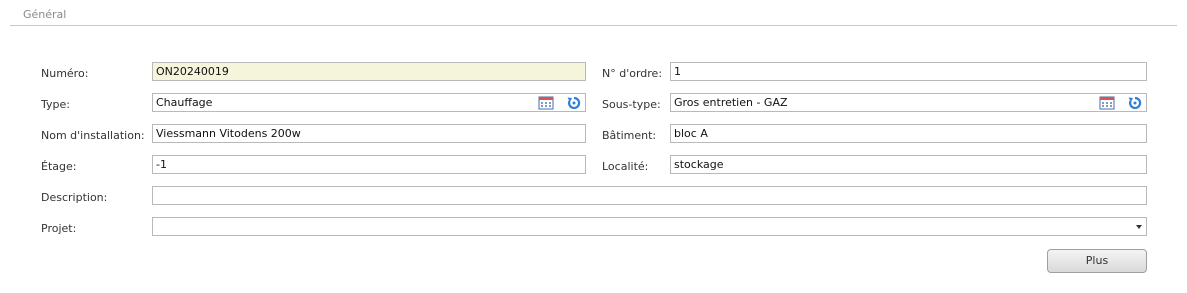  I want to click on description-label: Description:, so click(74, 197).